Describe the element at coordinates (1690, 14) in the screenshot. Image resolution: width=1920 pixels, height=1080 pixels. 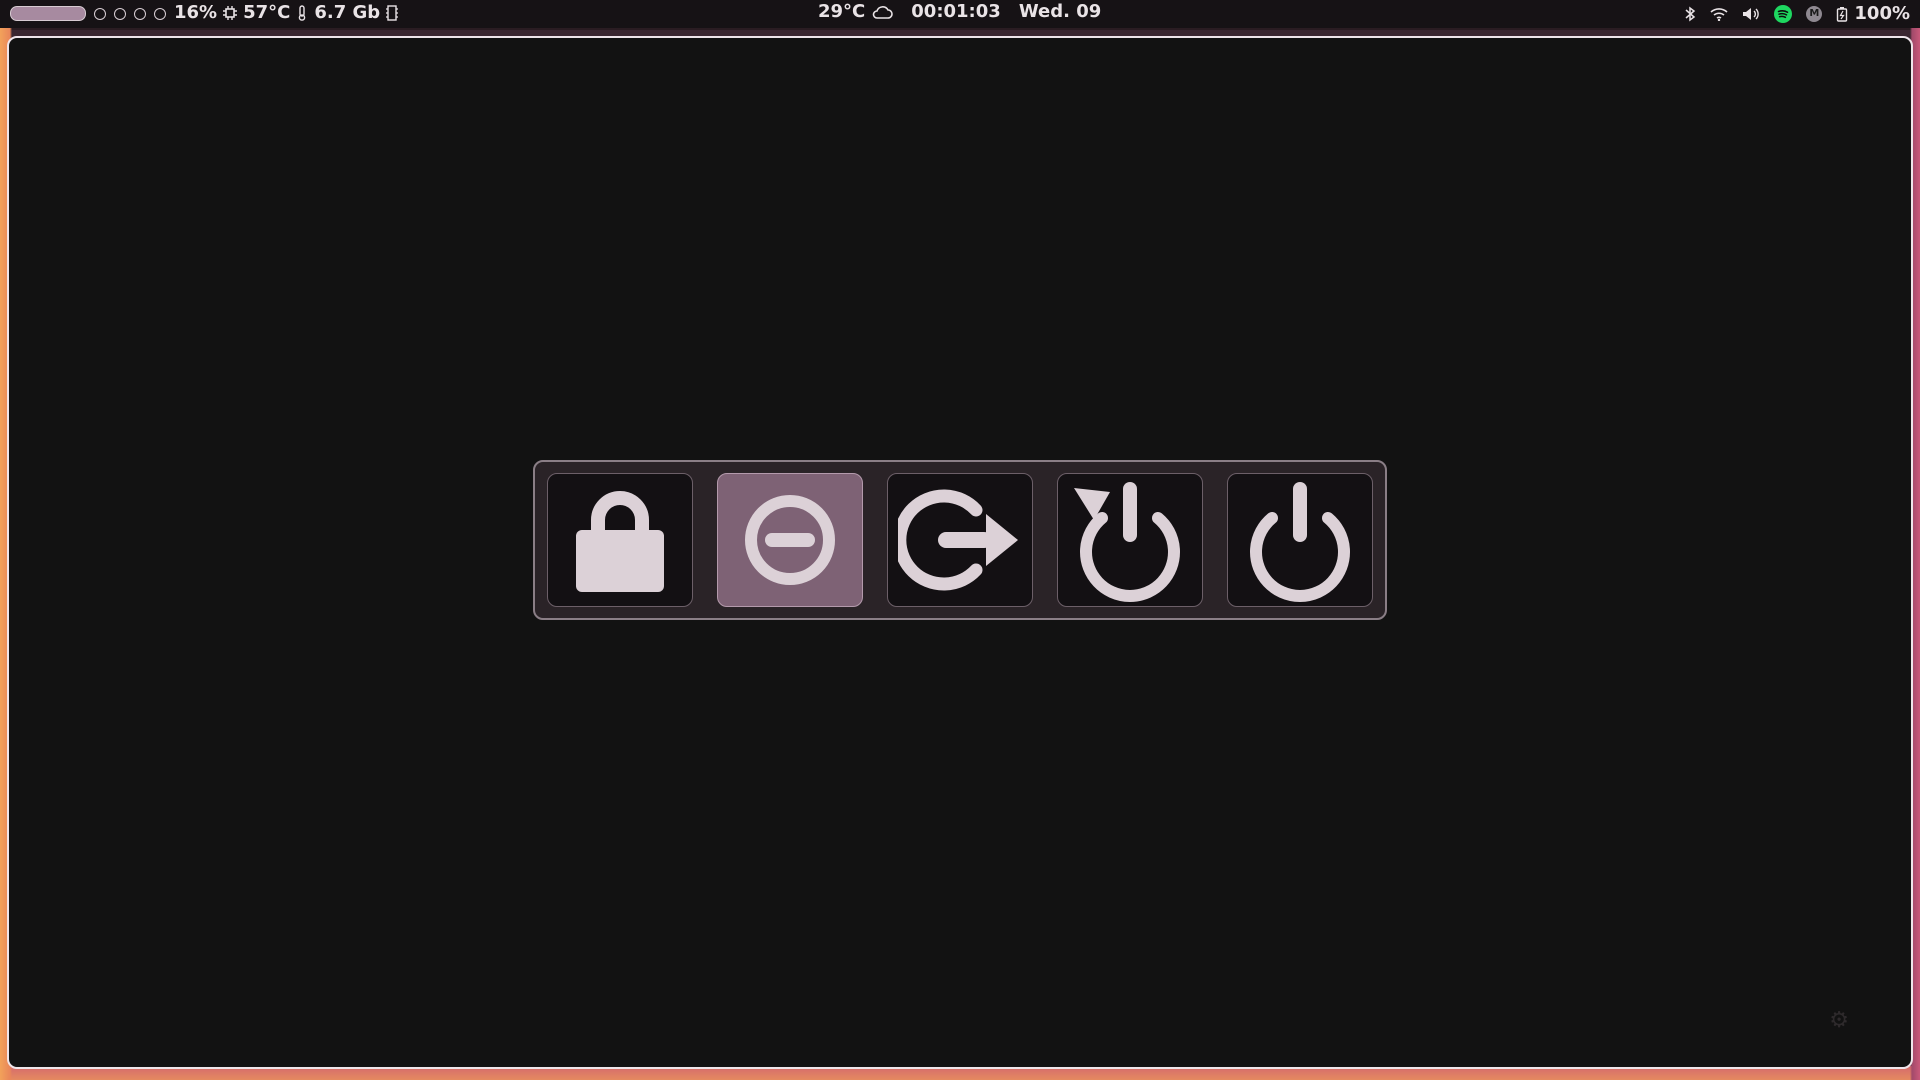
I see `bluetooth-icon` at that location.